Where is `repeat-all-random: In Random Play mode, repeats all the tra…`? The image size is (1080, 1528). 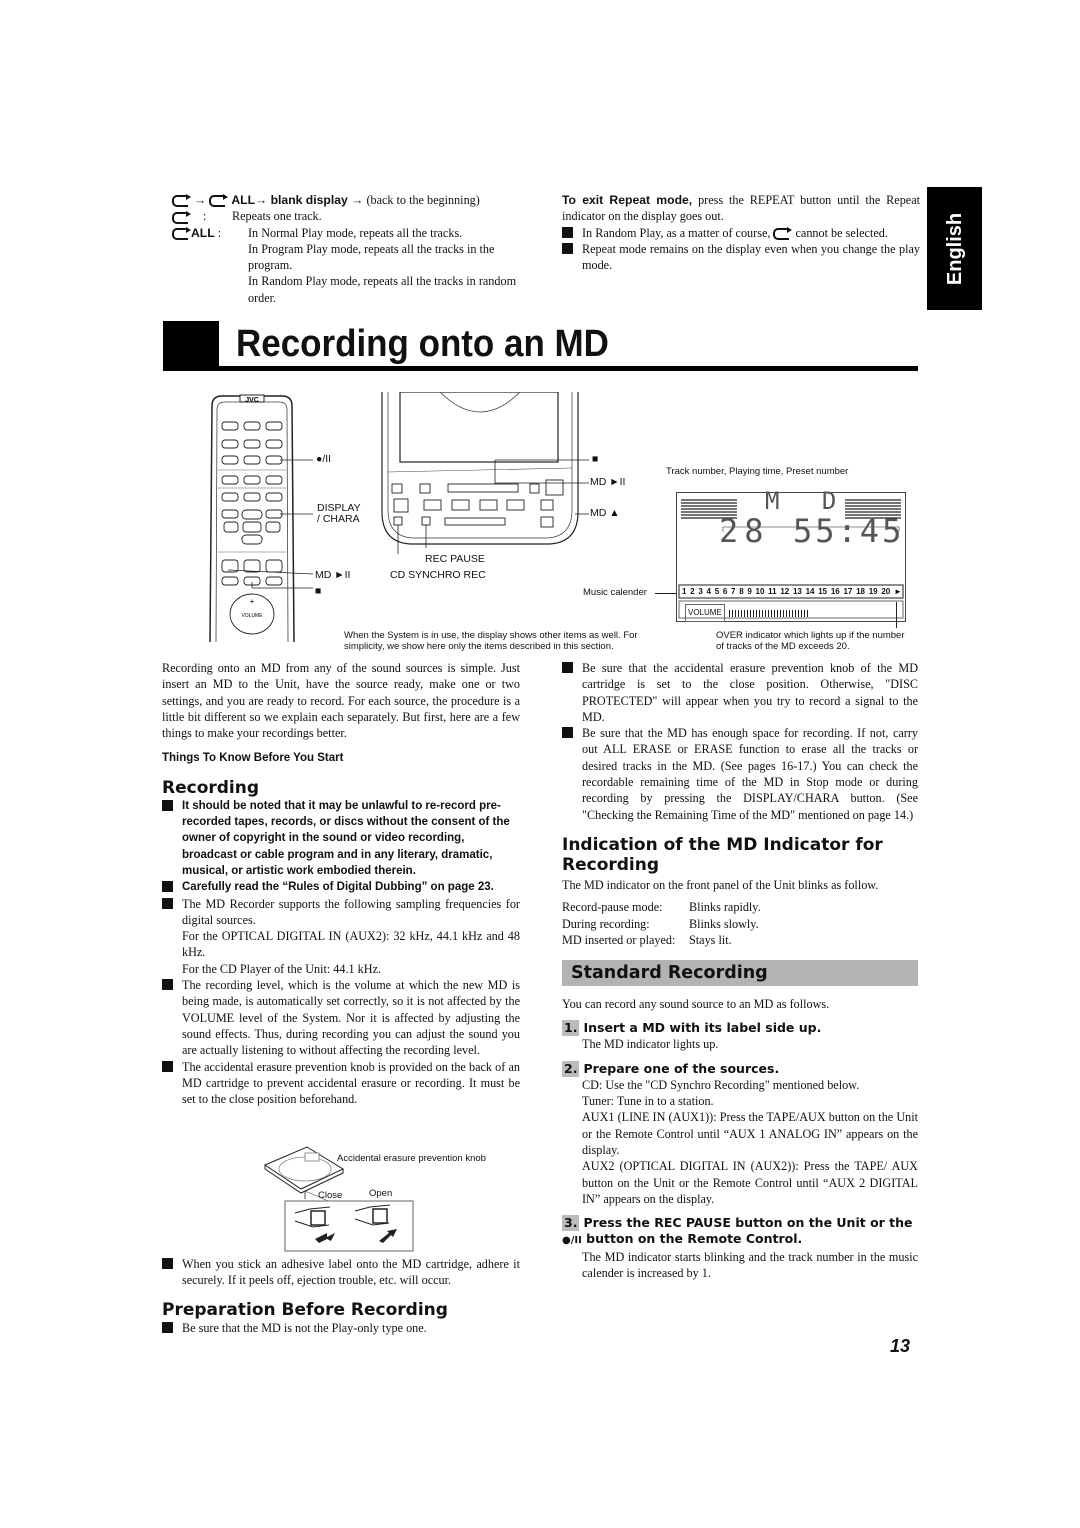
repeat-all-random: In Random Play mode, repeats all the tra… is located at coordinates (382, 289).